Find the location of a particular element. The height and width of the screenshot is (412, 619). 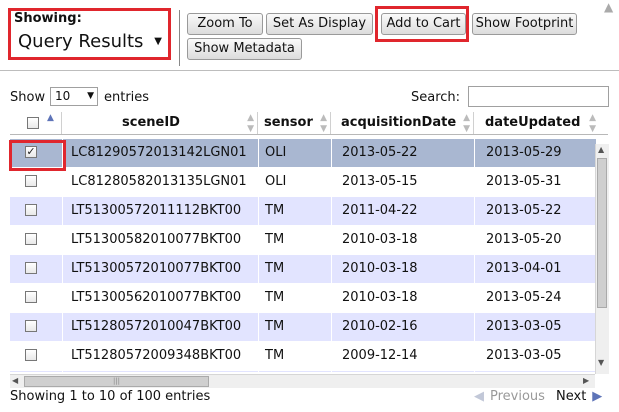

previous-page-link: ◀ Previous is located at coordinates (509, 396).